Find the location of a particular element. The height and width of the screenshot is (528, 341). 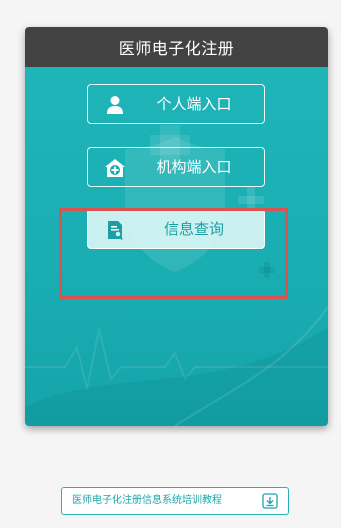

institution-entry-label: 机构端入口 is located at coordinates (194, 167).